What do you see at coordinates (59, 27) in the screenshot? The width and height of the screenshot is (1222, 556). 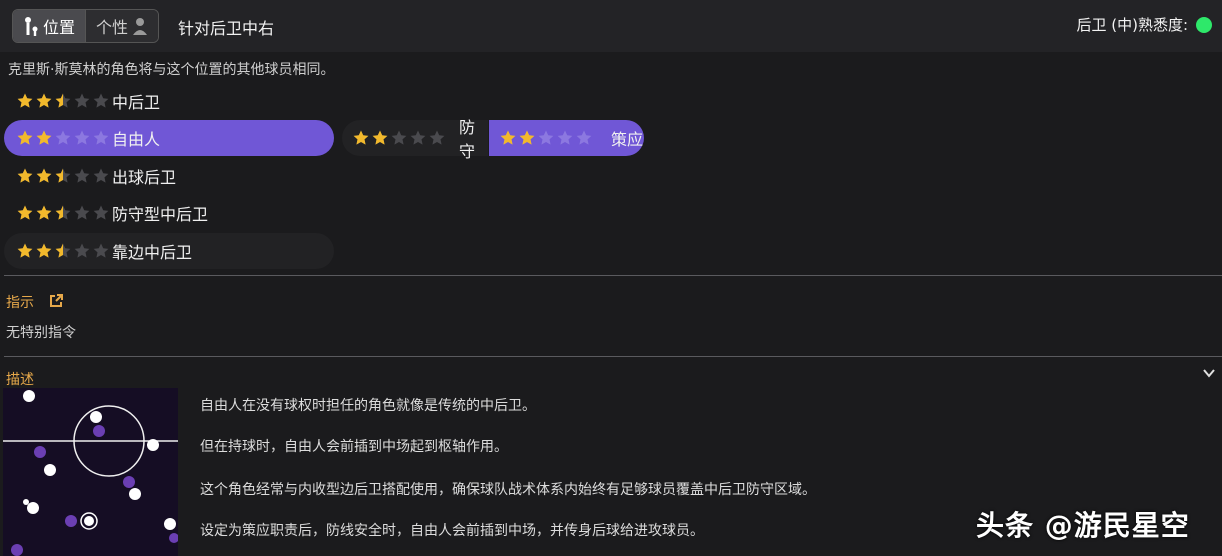 I see `tab-position-label: 位置` at bounding box center [59, 27].